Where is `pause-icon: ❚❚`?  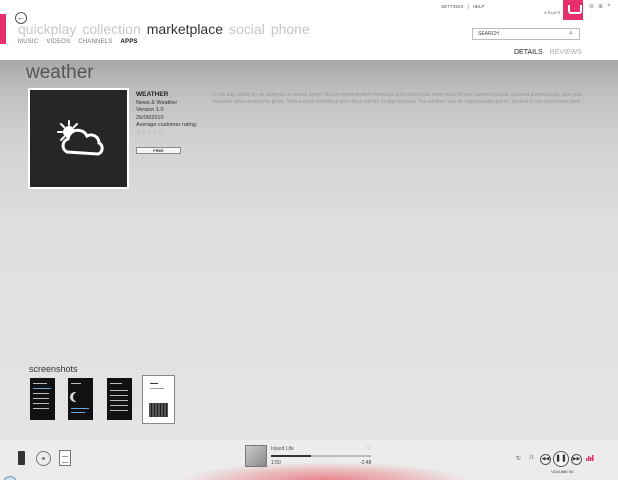 pause-icon: ❚❚ is located at coordinates (561, 459).